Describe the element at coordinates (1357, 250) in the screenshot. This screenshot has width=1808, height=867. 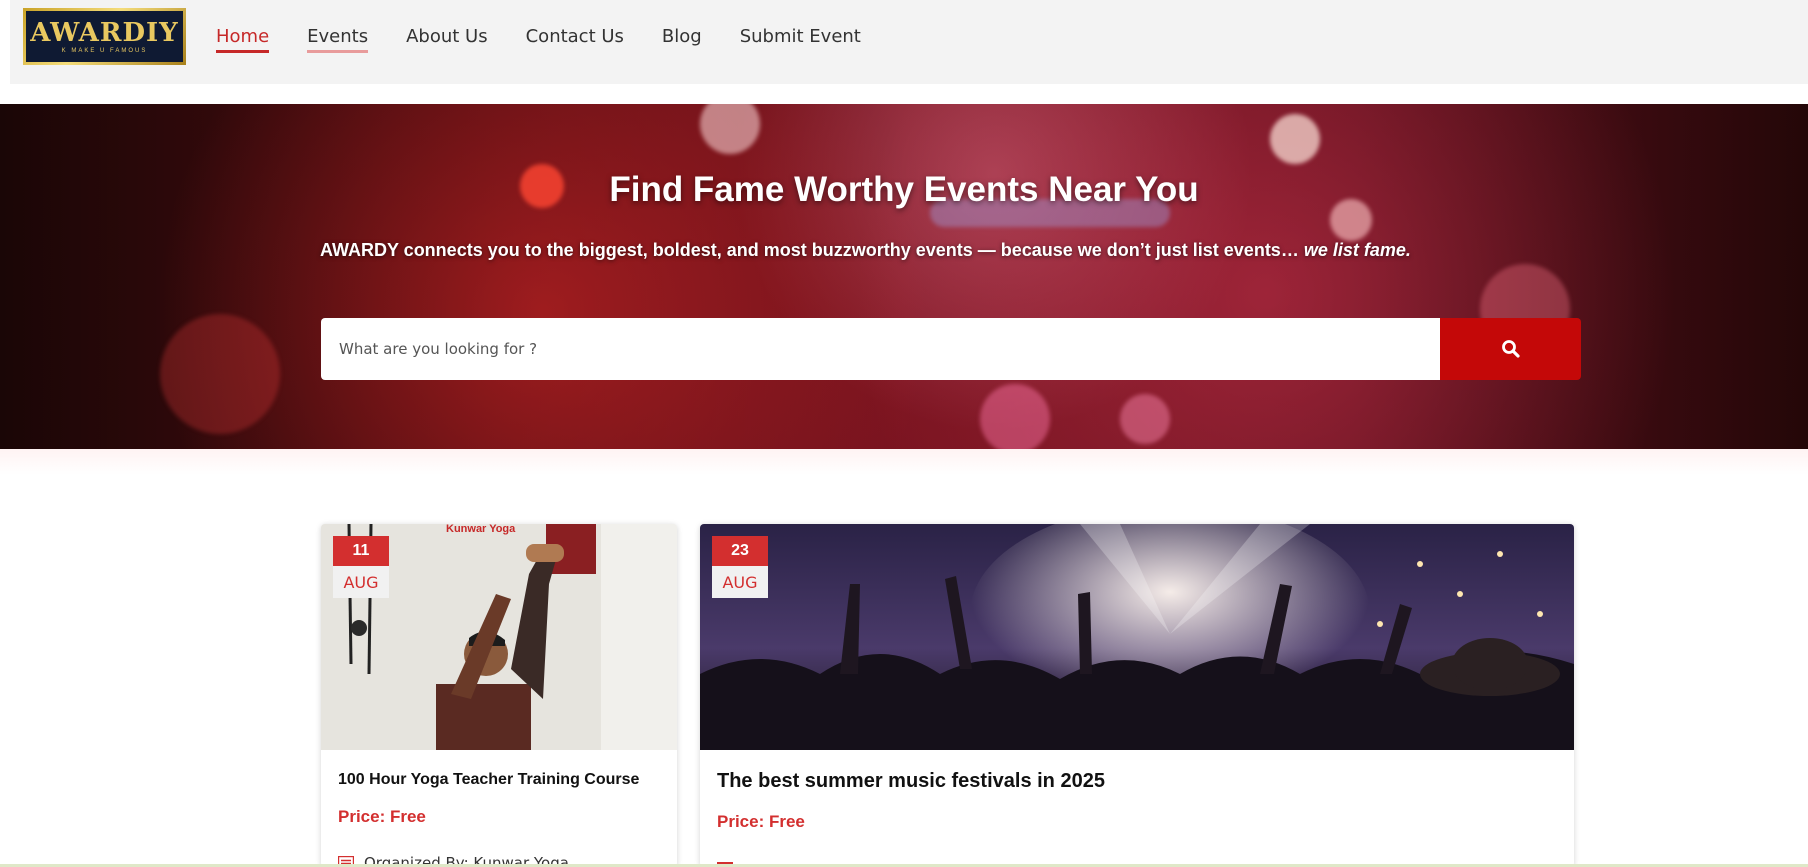
I see `hero-subtitle-emphasis: we list fame.` at that location.